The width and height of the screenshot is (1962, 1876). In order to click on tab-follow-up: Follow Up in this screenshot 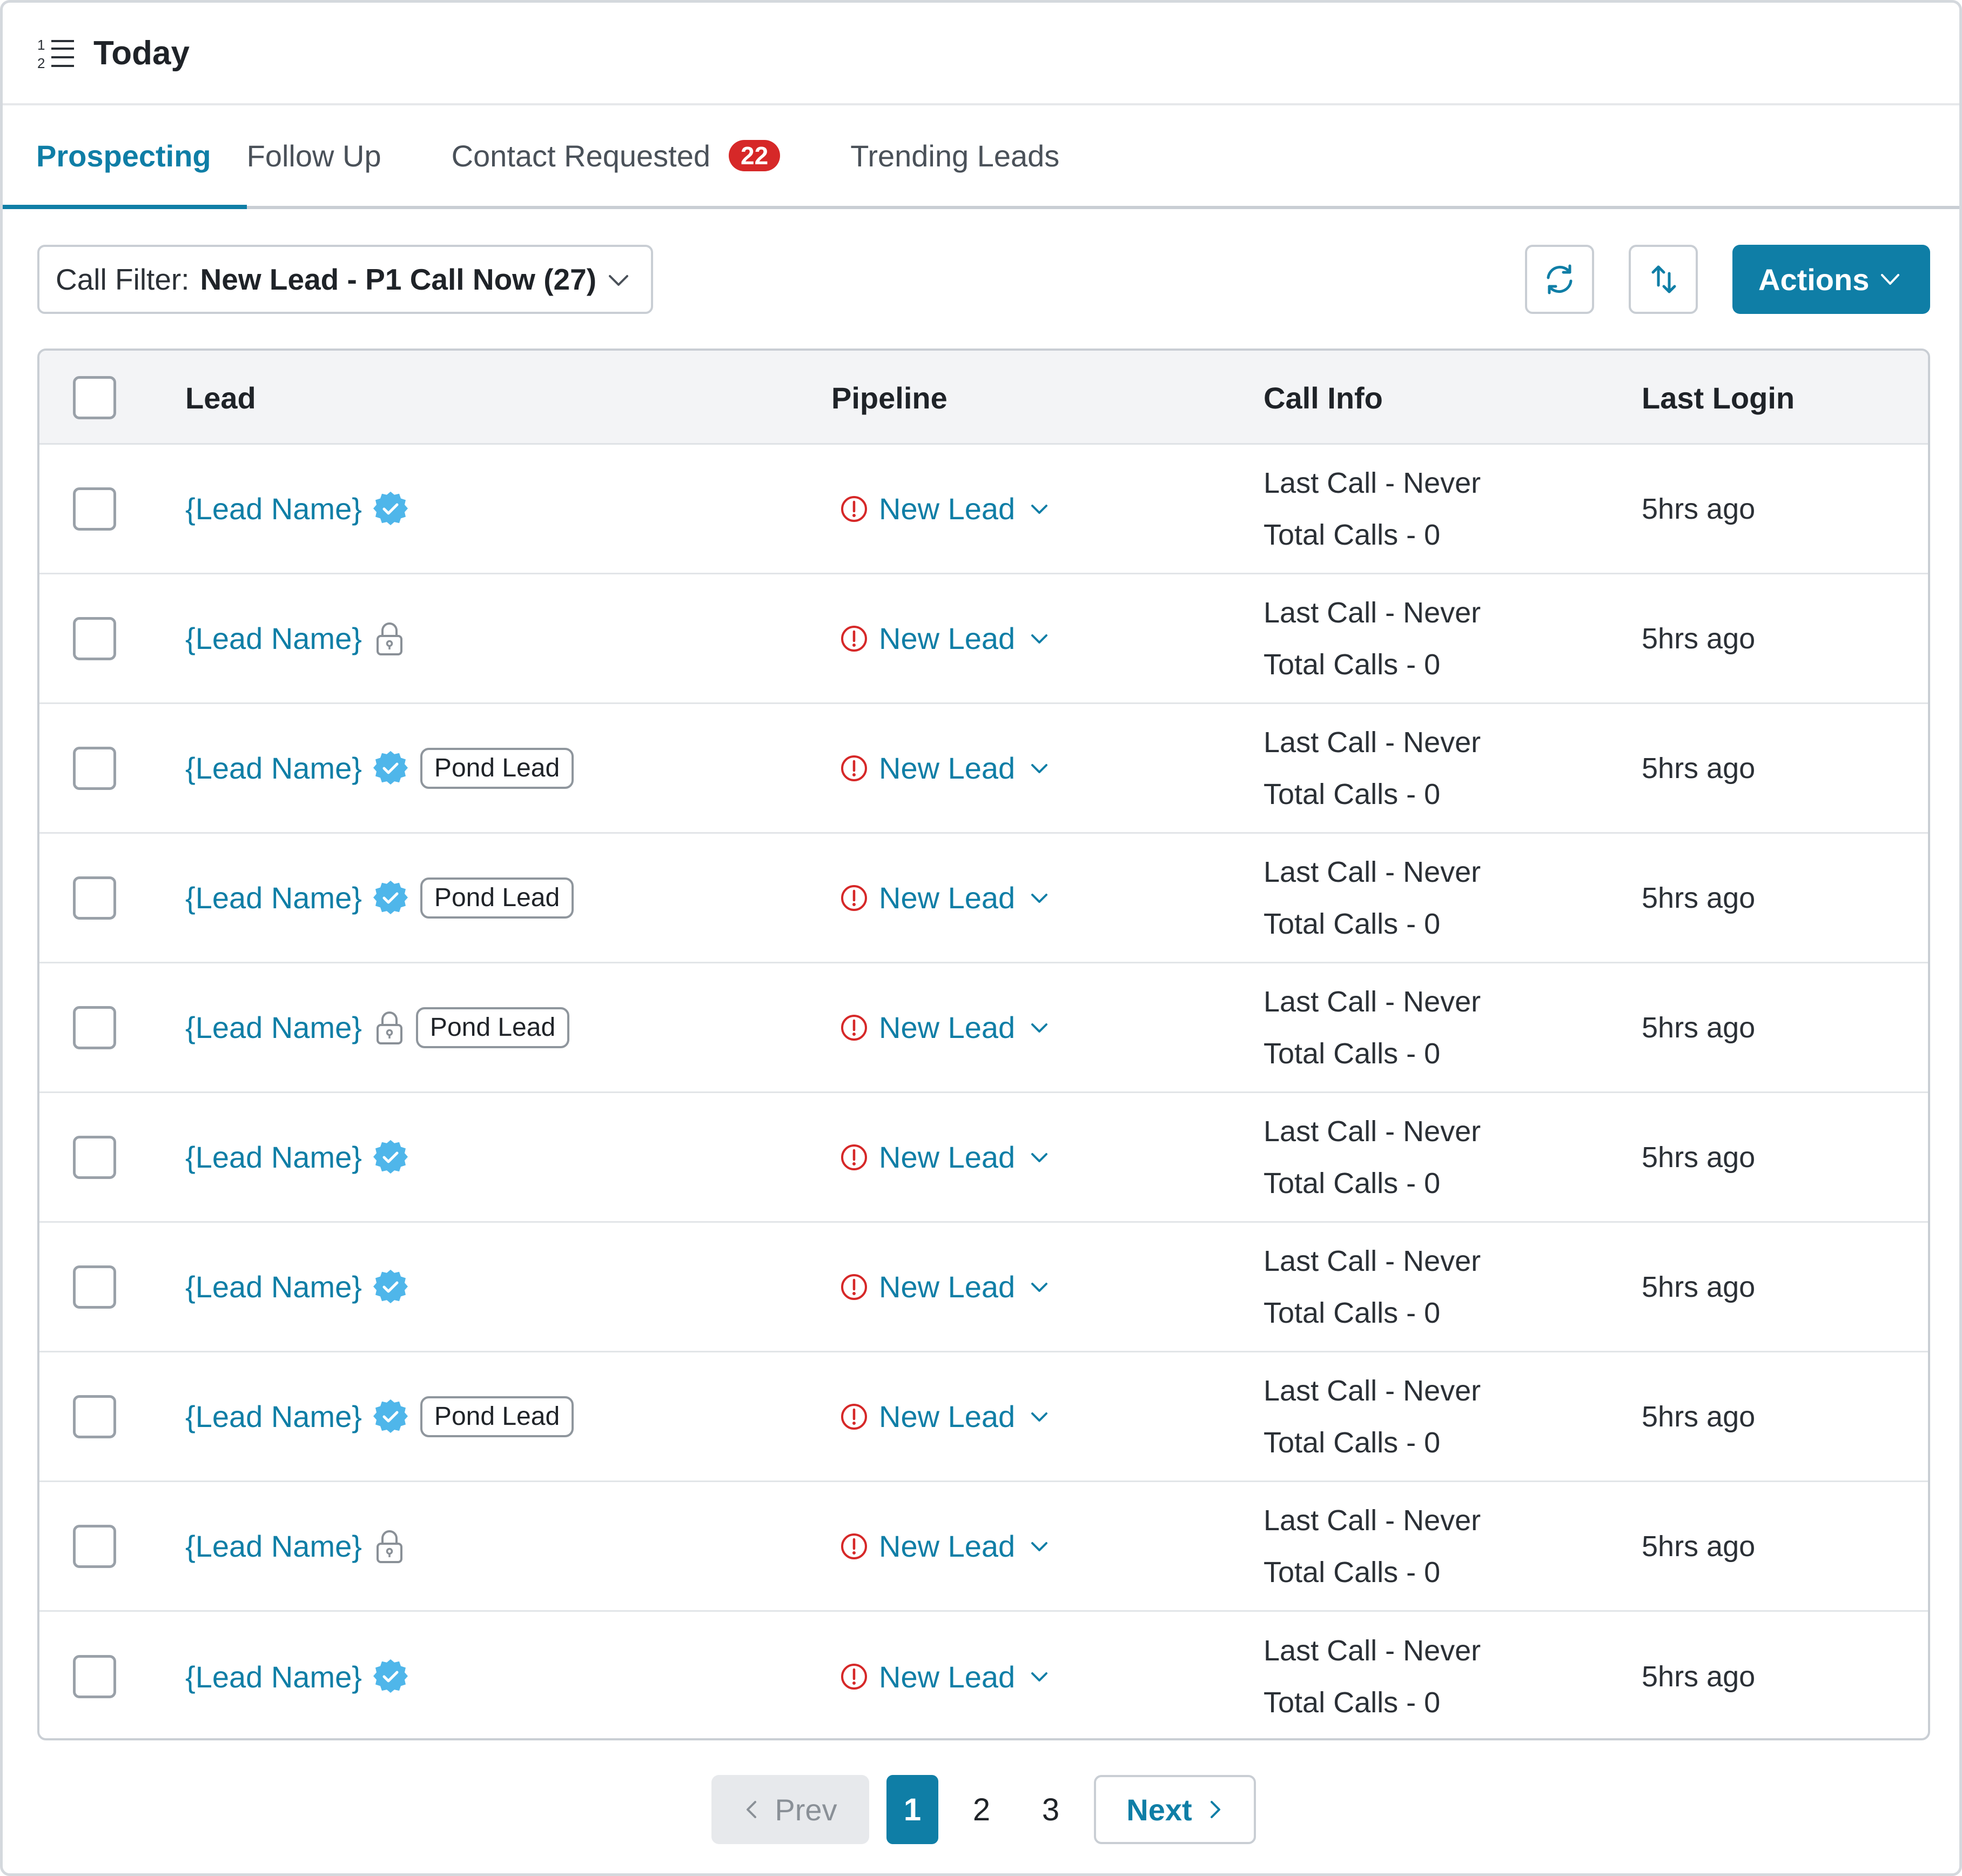, I will do `click(314, 155)`.